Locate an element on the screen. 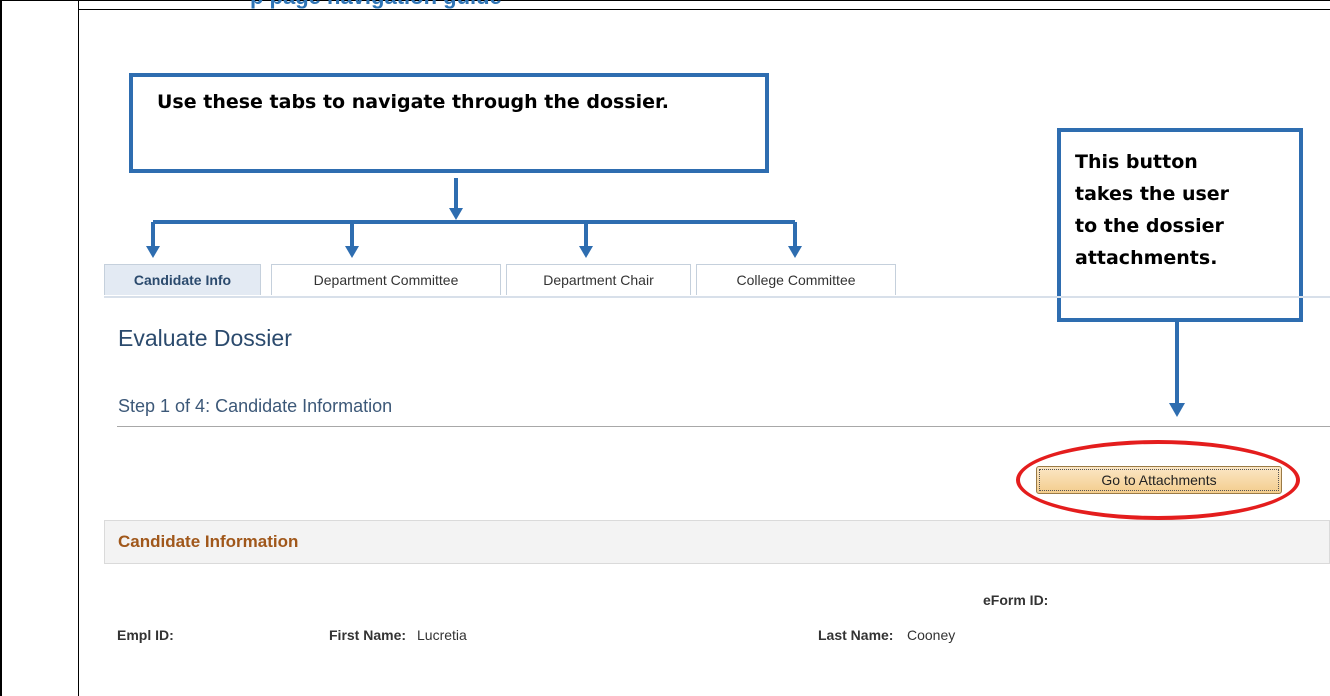 The height and width of the screenshot is (696, 1330). step-divider is located at coordinates (723, 426).